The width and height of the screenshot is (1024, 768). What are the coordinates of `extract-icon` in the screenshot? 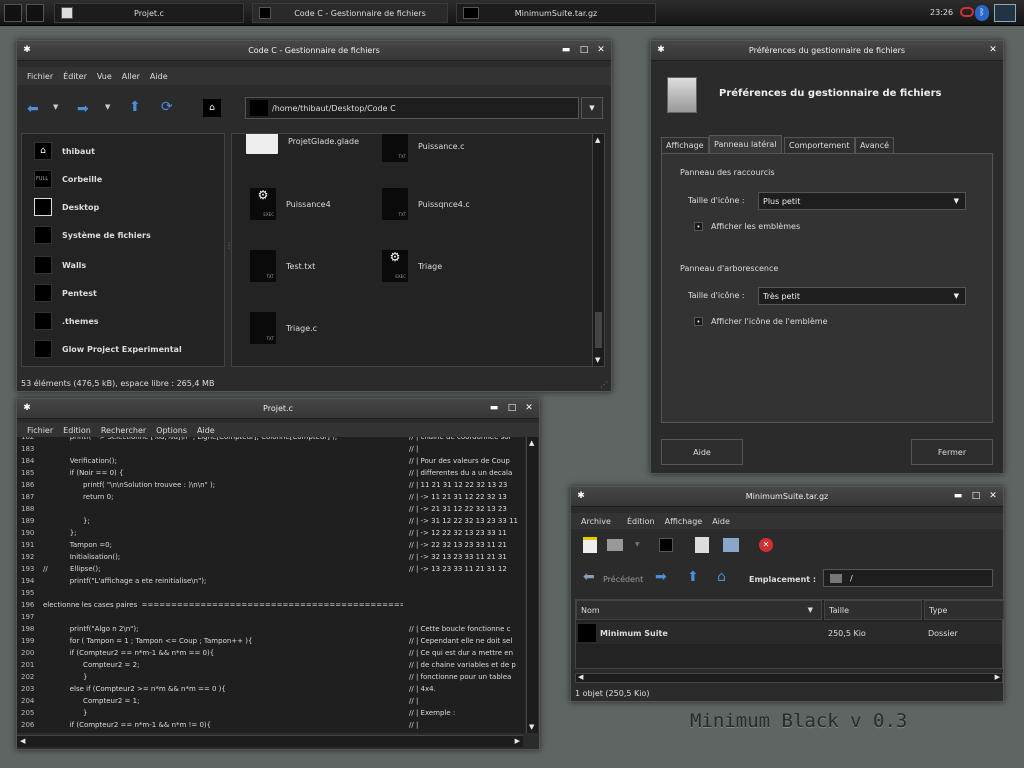 It's located at (666, 545).